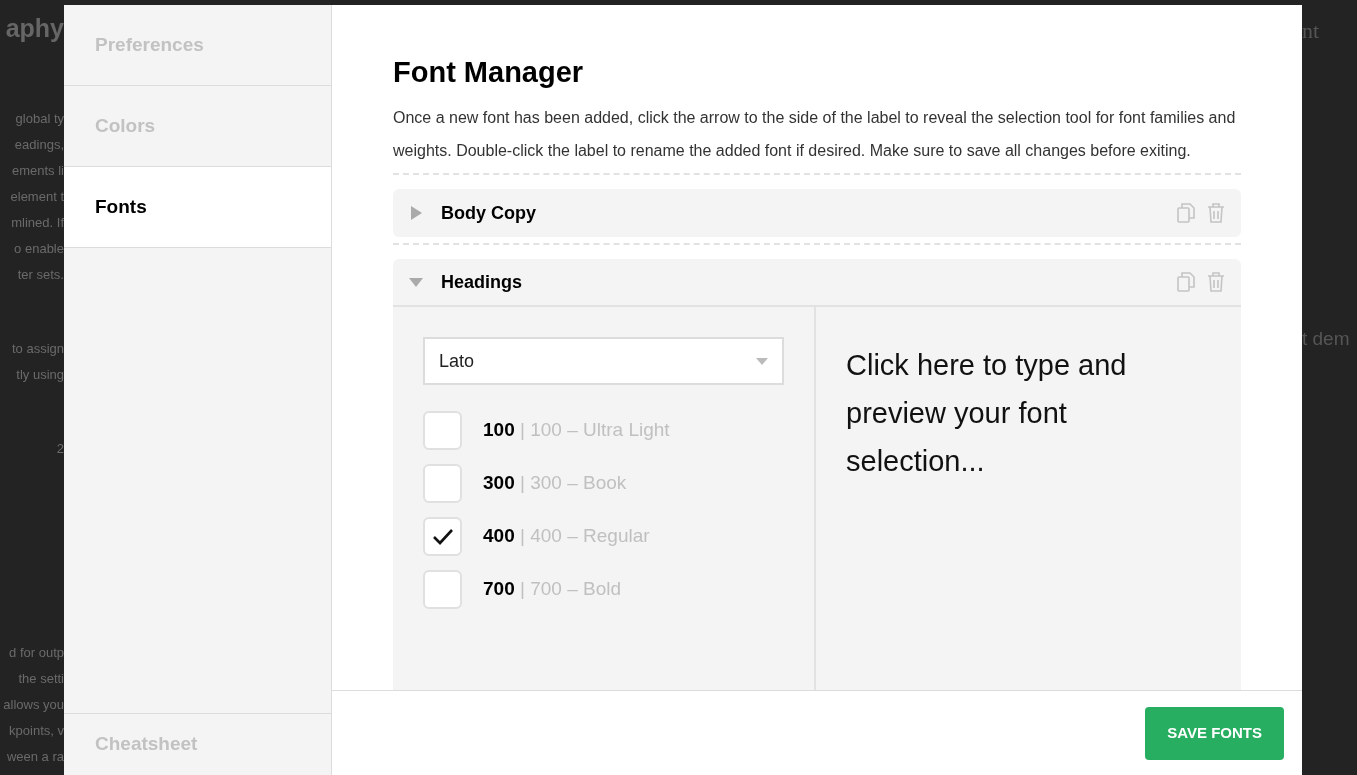 This screenshot has width=1357, height=775. Describe the element at coordinates (489, 72) in the screenshot. I see `dialog-title: Font Manager` at that location.